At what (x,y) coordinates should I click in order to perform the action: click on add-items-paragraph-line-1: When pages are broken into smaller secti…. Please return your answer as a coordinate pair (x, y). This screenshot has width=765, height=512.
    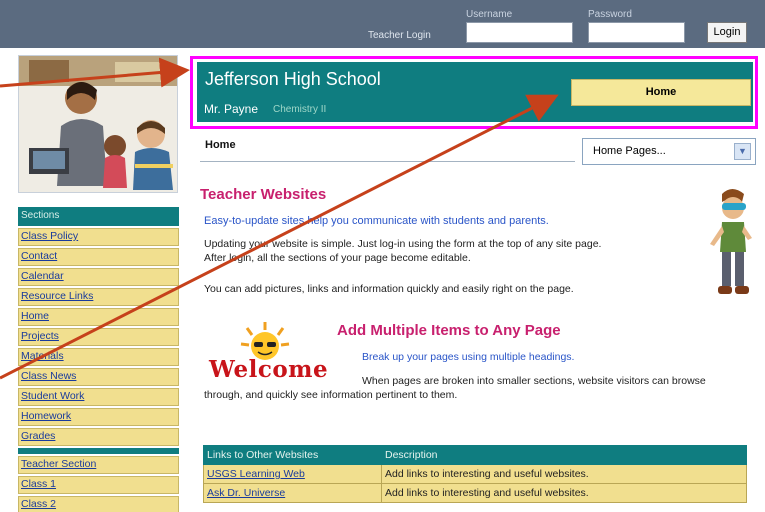
    Looking at the image, I should click on (534, 381).